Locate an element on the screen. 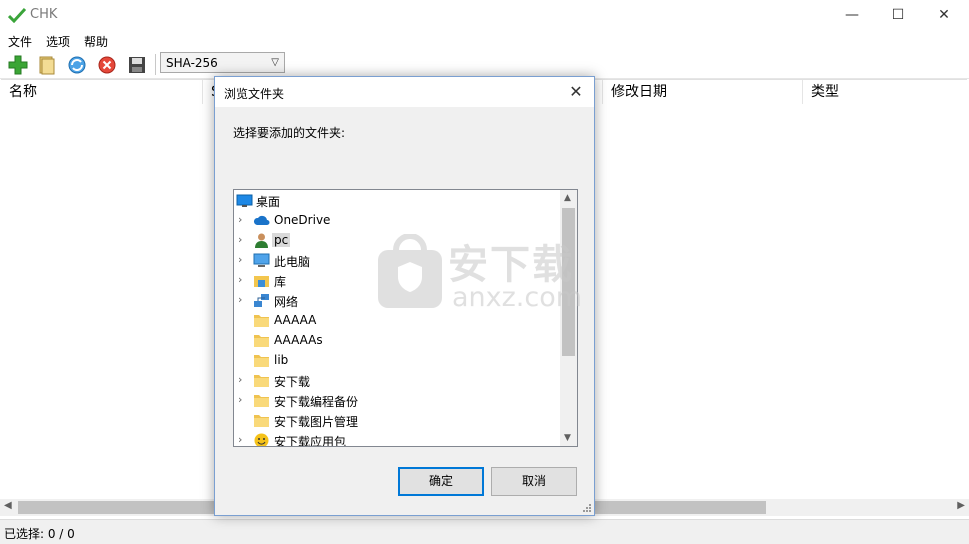 Image resolution: width=969 pixels, height=544 pixels. menu-help: 帮助 is located at coordinates (96, 41).